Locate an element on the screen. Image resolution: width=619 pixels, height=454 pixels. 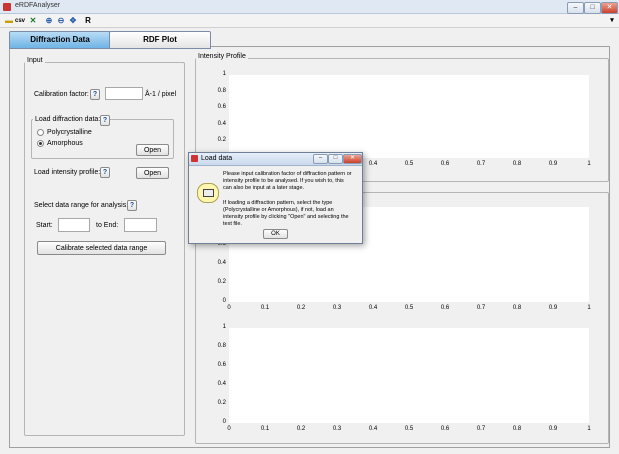
dialog-title: Load data is located at coordinates (217, 158).